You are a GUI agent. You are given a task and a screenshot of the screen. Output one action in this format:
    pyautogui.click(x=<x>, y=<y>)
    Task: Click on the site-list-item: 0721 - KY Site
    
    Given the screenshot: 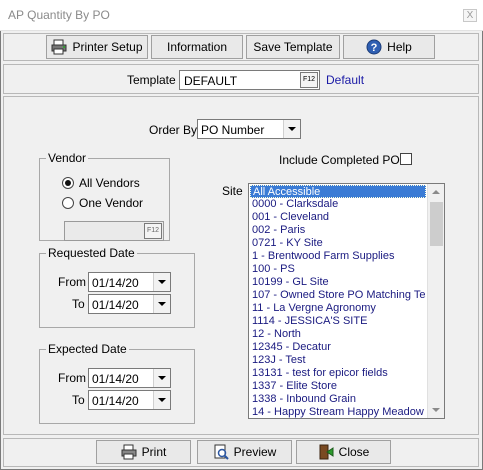 What is the action you would take?
    pyautogui.click(x=338, y=243)
    